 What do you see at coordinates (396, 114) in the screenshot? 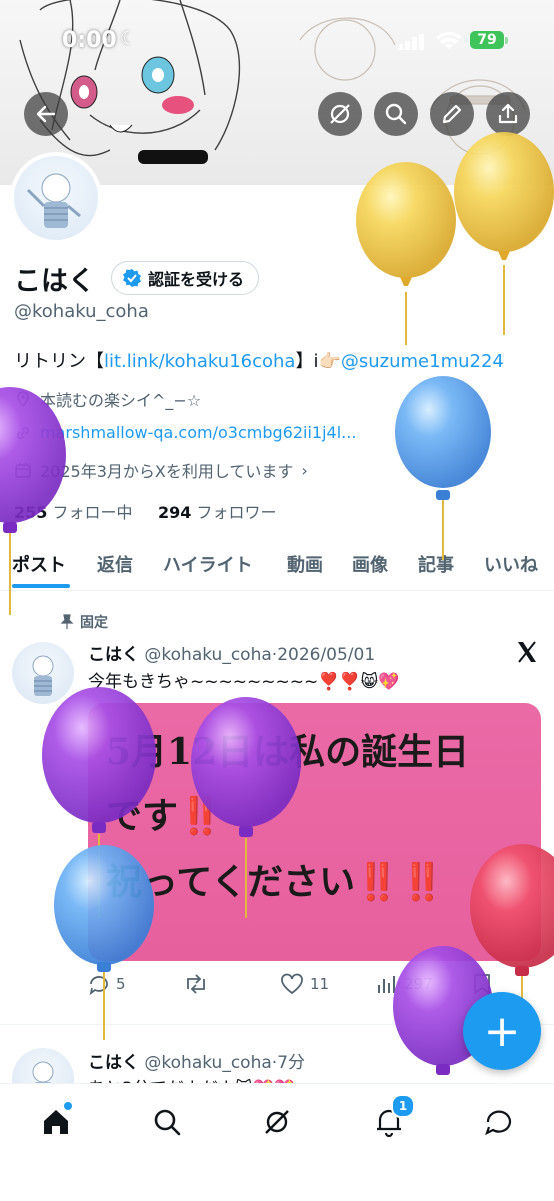
I see `search-button` at bounding box center [396, 114].